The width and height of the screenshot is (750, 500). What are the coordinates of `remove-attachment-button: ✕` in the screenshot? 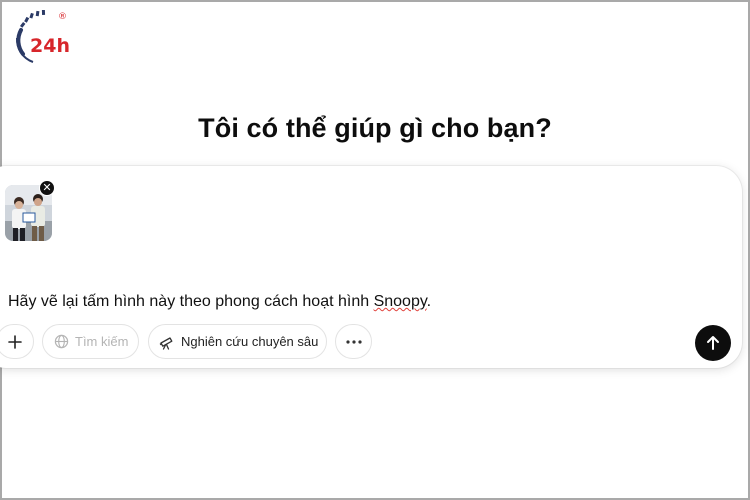 It's located at (47, 188).